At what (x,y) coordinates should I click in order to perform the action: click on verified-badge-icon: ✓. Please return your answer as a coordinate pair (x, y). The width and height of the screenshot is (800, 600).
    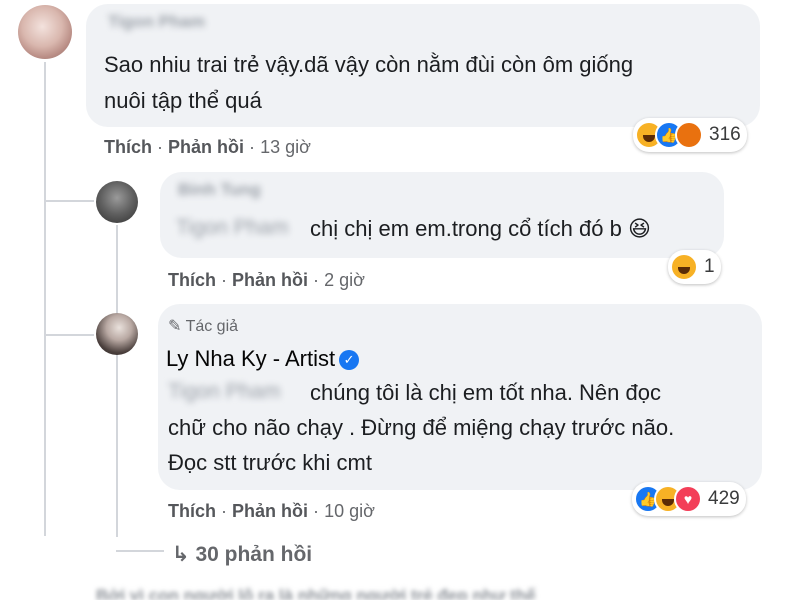
    Looking at the image, I should click on (349, 360).